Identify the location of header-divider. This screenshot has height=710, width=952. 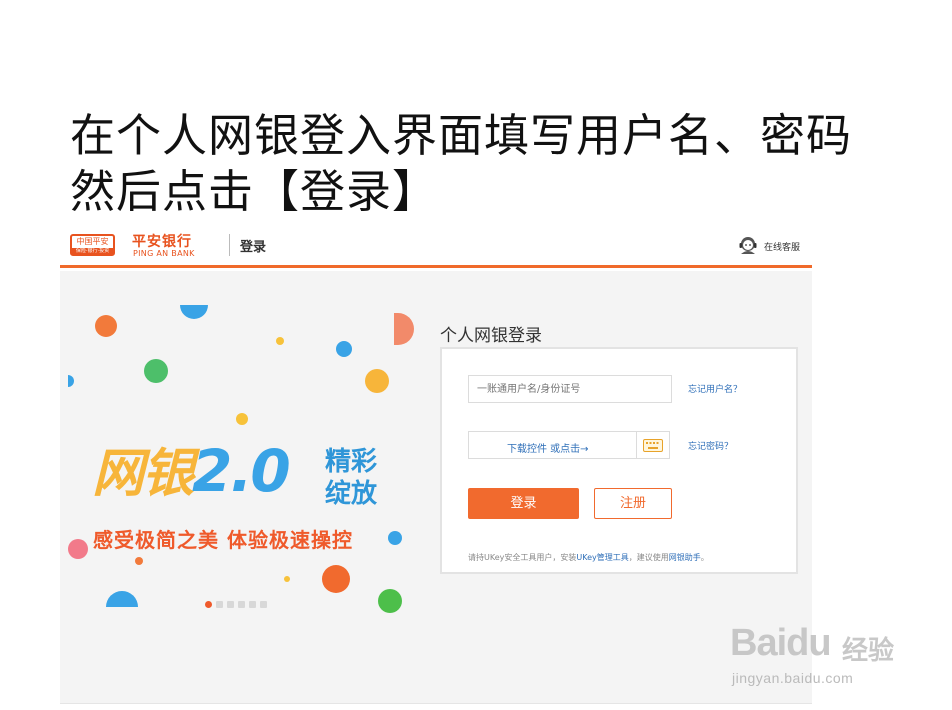
(229, 245).